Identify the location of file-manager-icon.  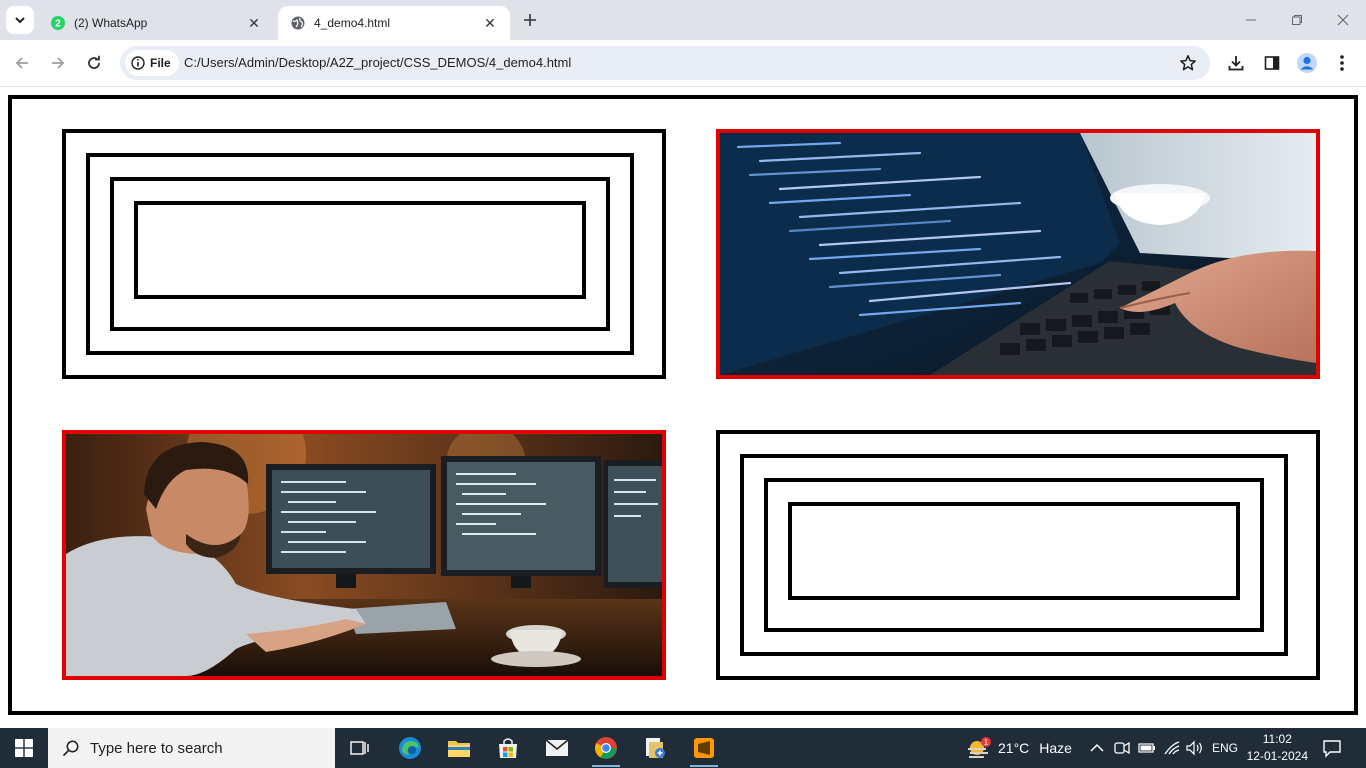
(655, 748).